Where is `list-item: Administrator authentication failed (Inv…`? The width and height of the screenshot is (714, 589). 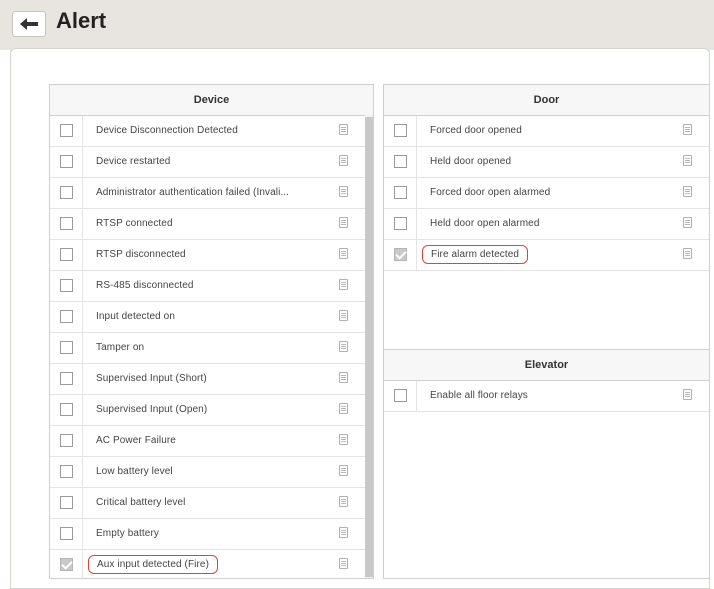 list-item: Administrator authentication failed (Inv… is located at coordinates (211, 193).